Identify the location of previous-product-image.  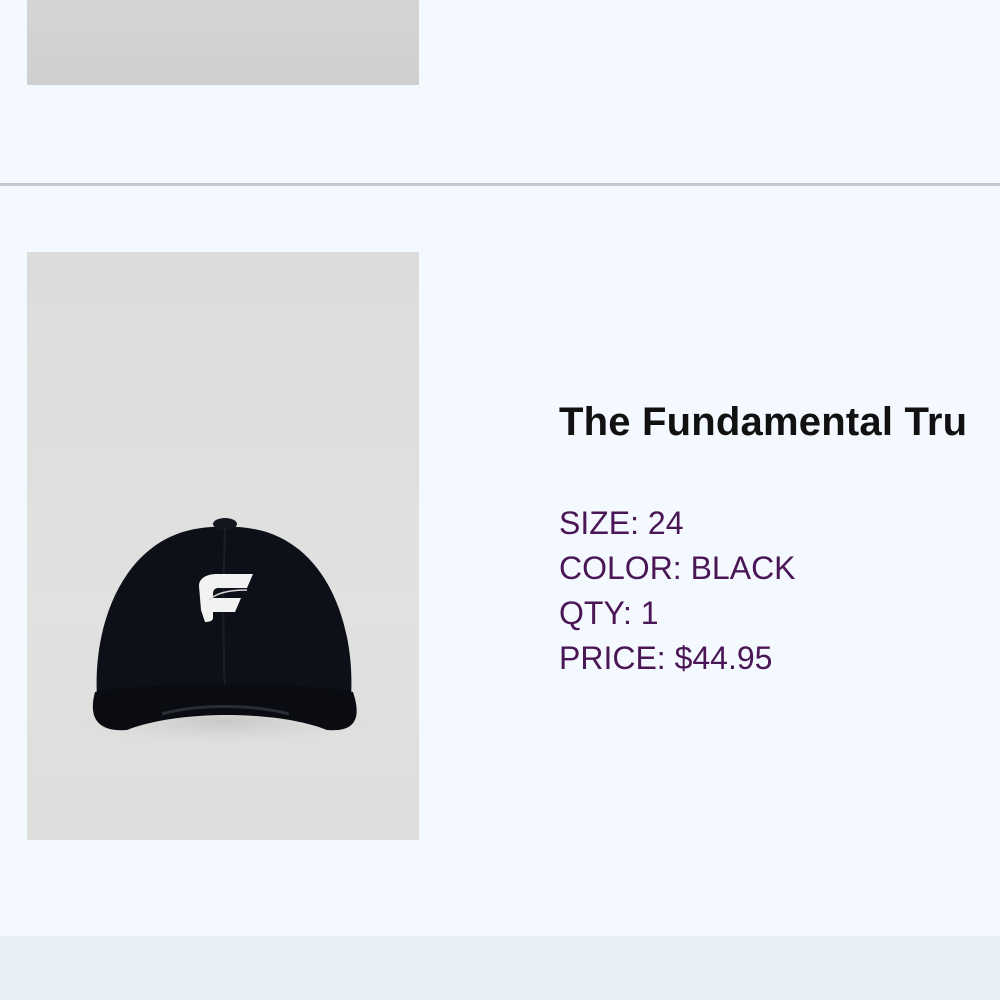
(223, 42).